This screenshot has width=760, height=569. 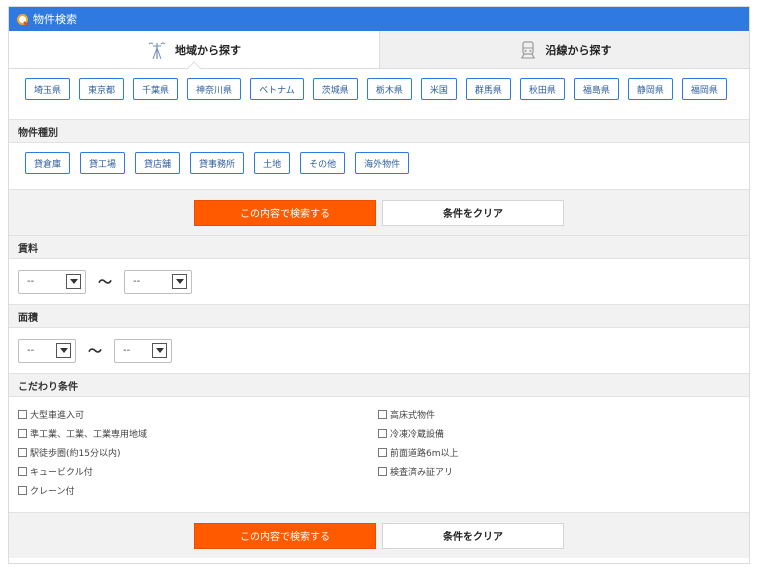 I want to click on tab-region: 地域から探す, so click(x=194, y=49).